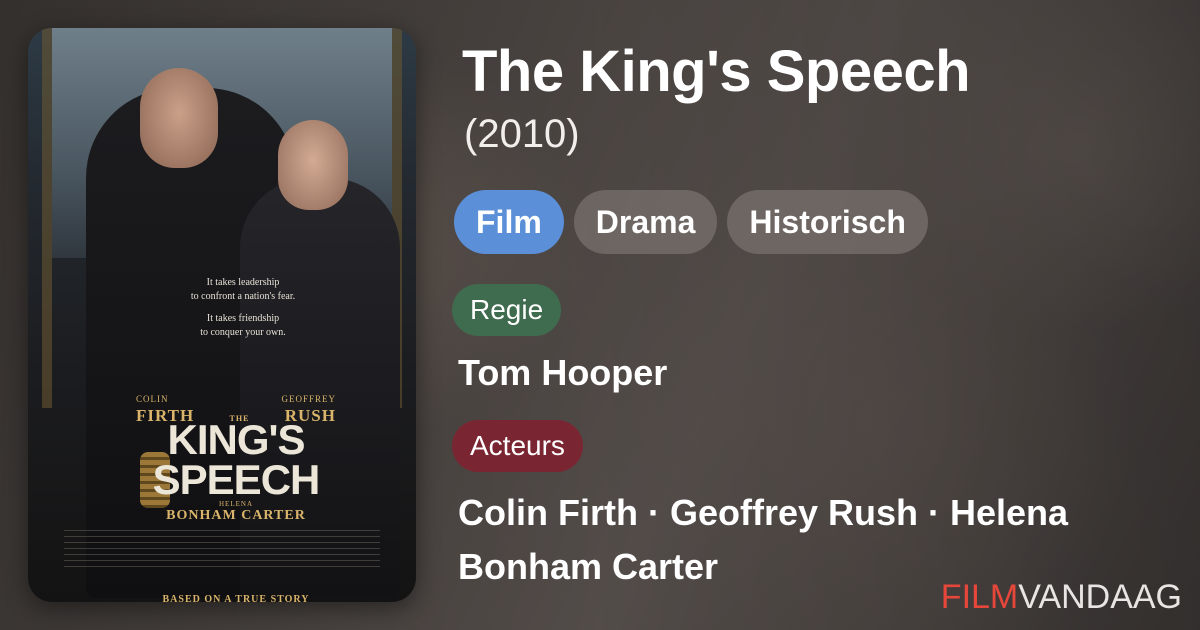  What do you see at coordinates (827, 222) in the screenshot?
I see `tag-historisch: Historisch` at bounding box center [827, 222].